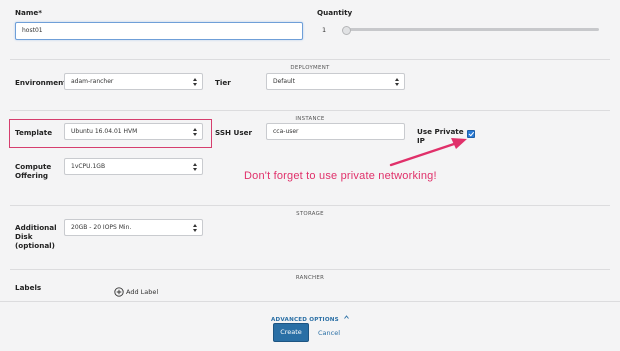 The height and width of the screenshot is (351, 620). What do you see at coordinates (310, 114) in the screenshot?
I see `instance-section-header: INSTANCE` at bounding box center [310, 114].